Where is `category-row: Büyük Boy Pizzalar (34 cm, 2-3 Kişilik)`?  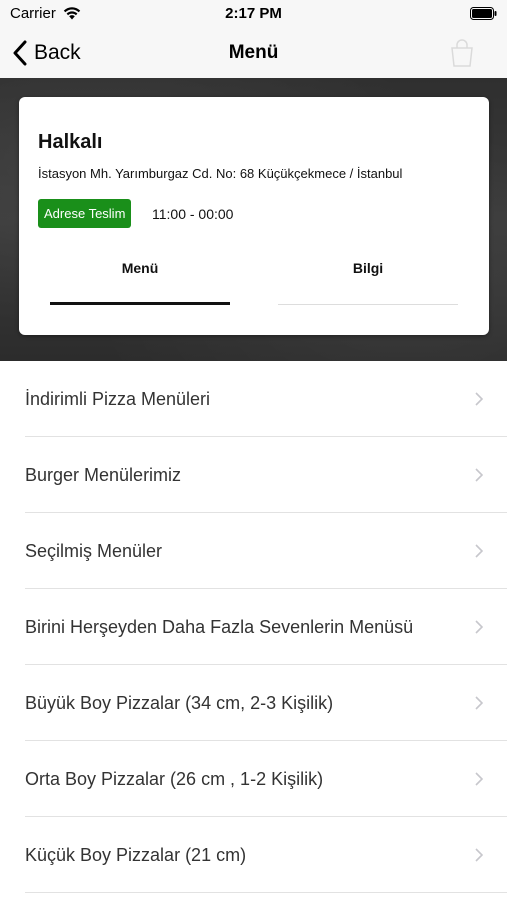
category-row: Büyük Boy Pizzalar (34 cm, 2-3 Kişilik) is located at coordinates (253, 703).